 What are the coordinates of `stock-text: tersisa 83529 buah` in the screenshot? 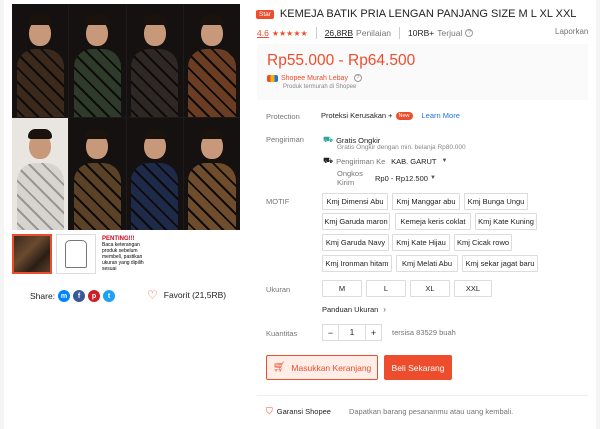 It's located at (424, 332).